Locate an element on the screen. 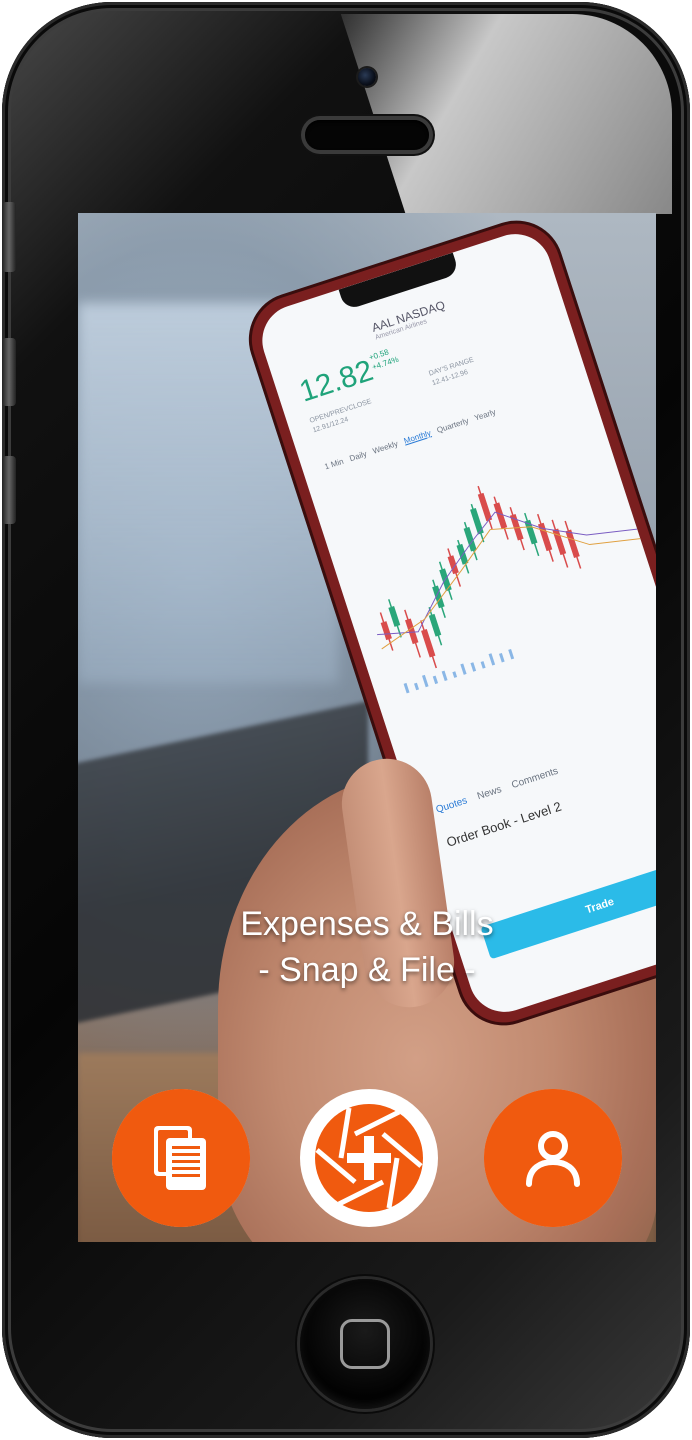  stock-day-range: DAY'S RANGE 12.41-12.96 is located at coordinates (453, 372).